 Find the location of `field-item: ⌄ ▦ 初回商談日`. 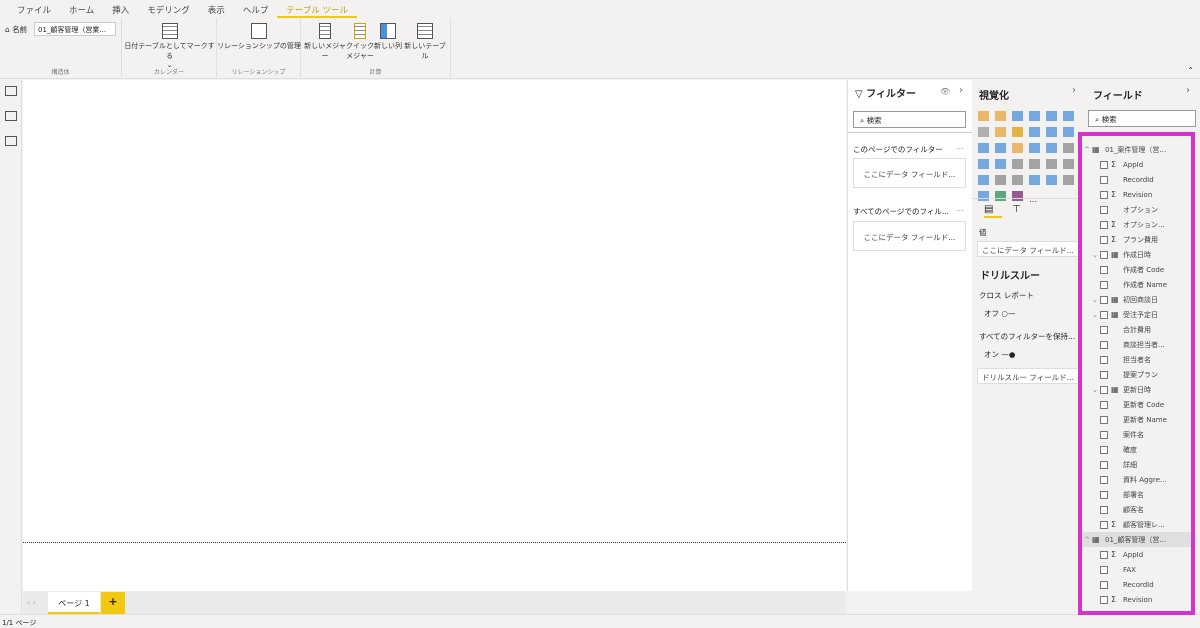

field-item: ⌄ ▦ 初回商談日 is located at coordinates (1136, 299).